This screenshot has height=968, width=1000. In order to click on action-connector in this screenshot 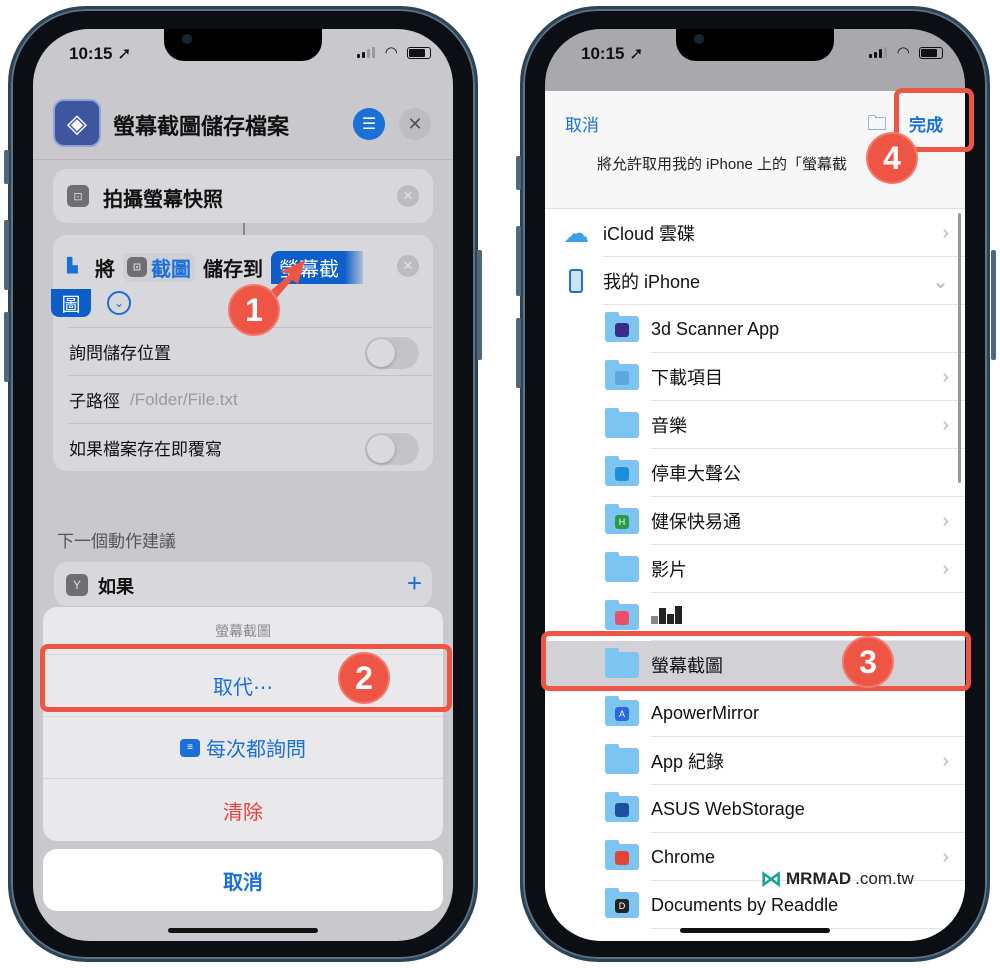, I will do `click(244, 229)`.